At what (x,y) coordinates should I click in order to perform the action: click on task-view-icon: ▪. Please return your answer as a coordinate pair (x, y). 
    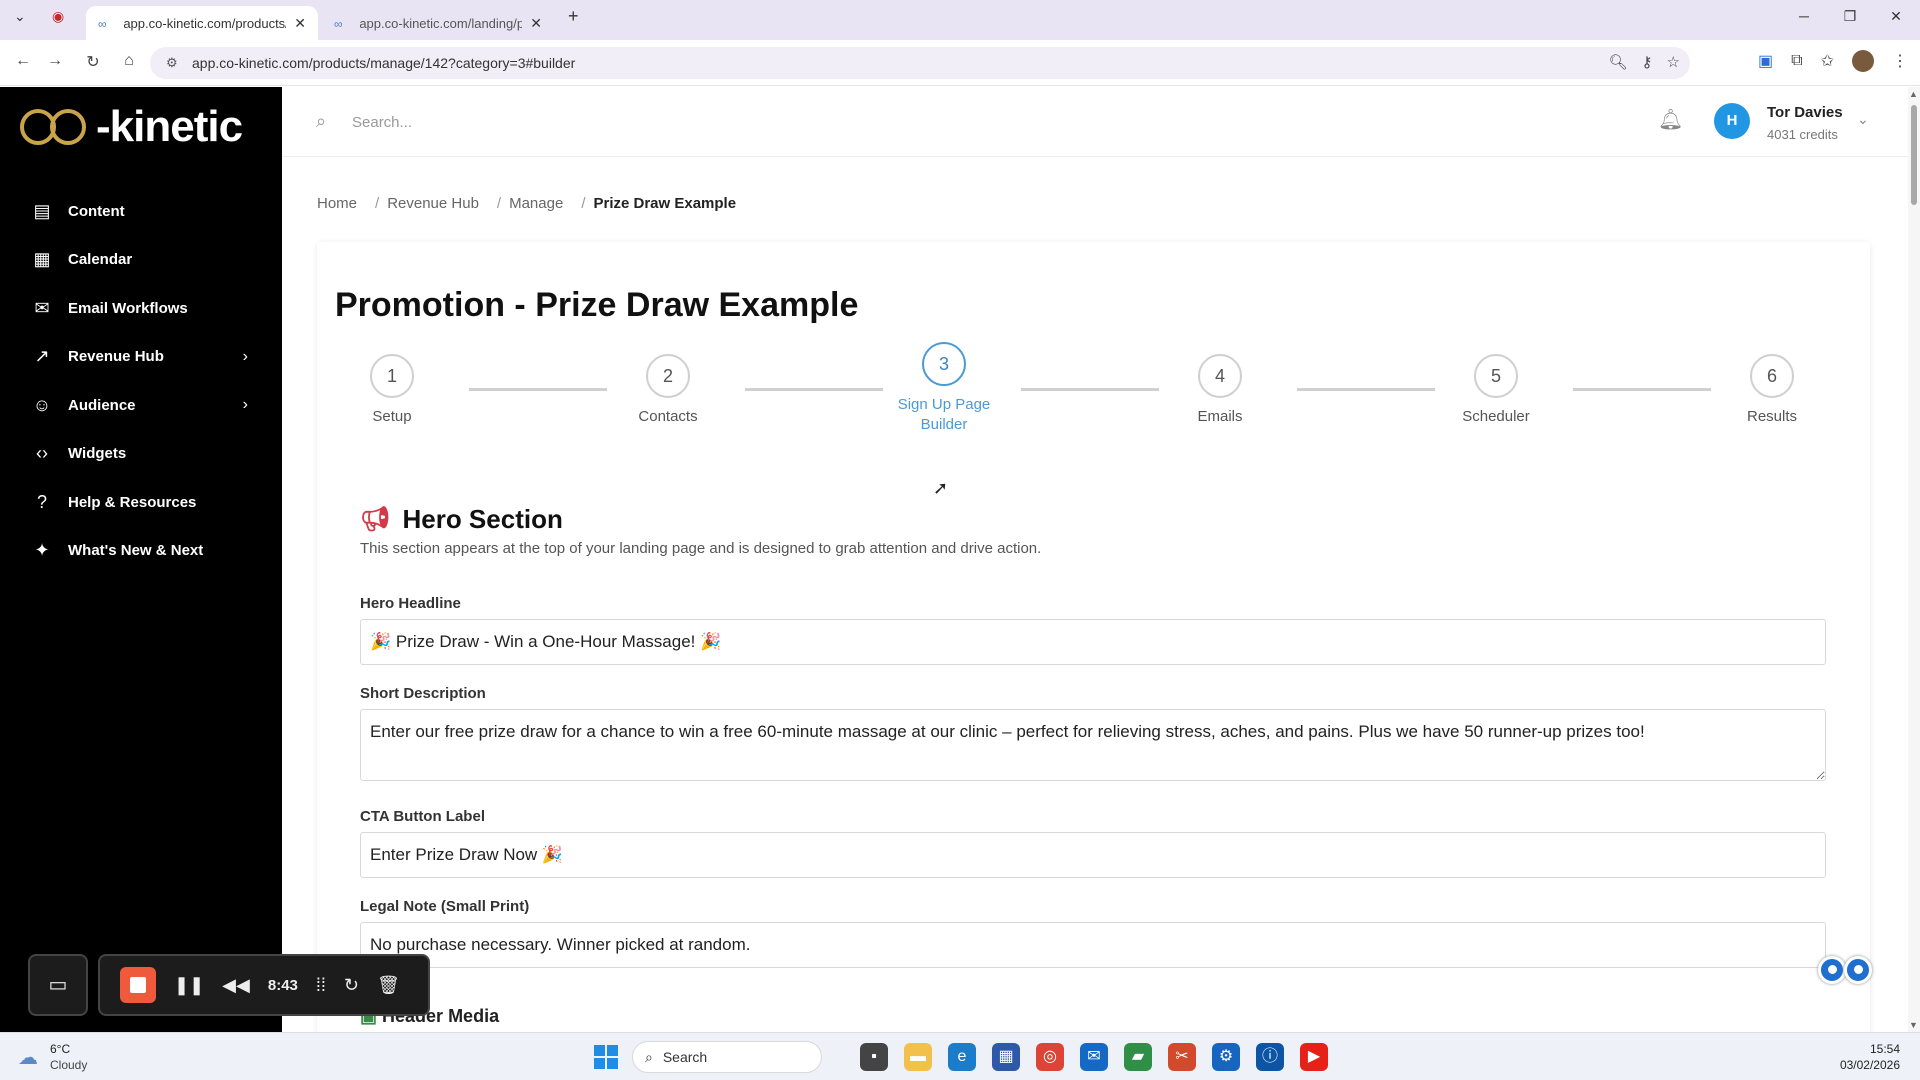
    Looking at the image, I should click on (874, 1057).